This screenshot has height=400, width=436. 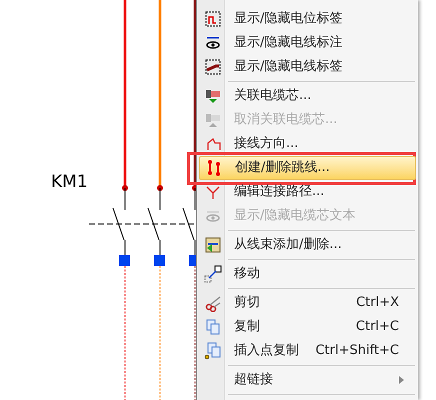 What do you see at coordinates (213, 303) in the screenshot?
I see `scissors-icon` at bounding box center [213, 303].